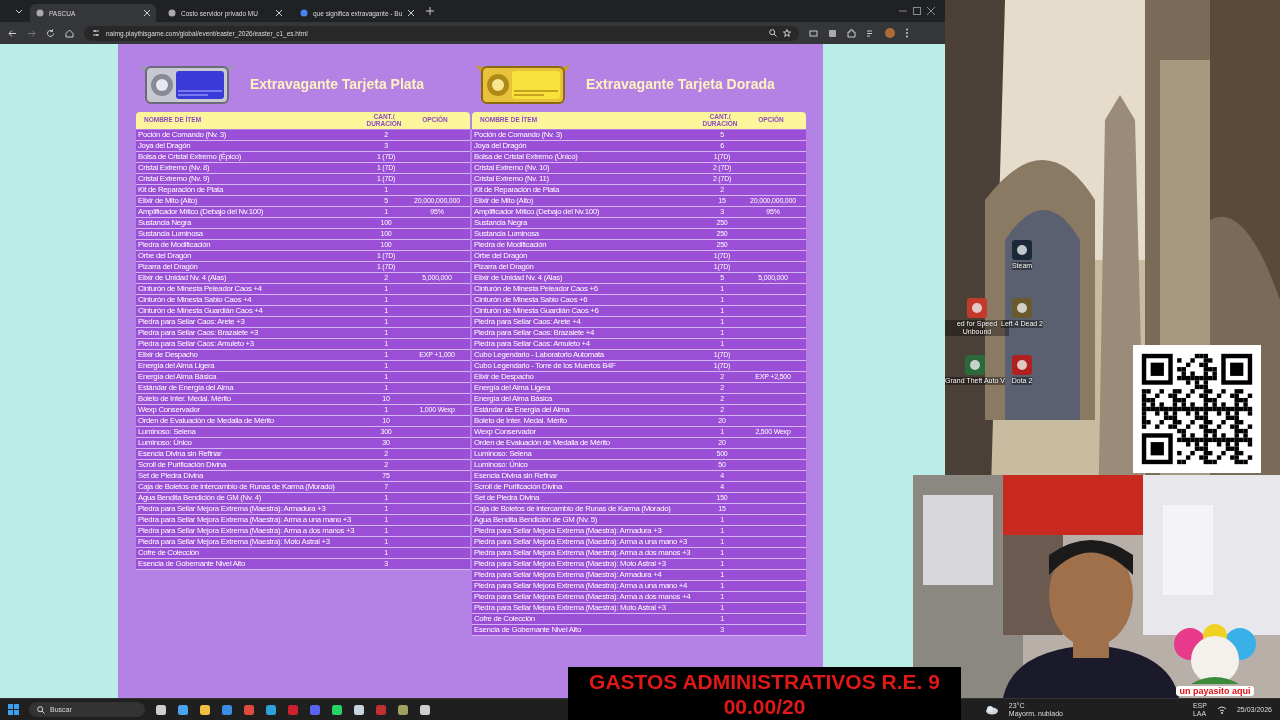 Image resolution: width=1280 pixels, height=720 pixels. Describe the element at coordinates (870, 33) in the screenshot. I see `media-icon` at that location.